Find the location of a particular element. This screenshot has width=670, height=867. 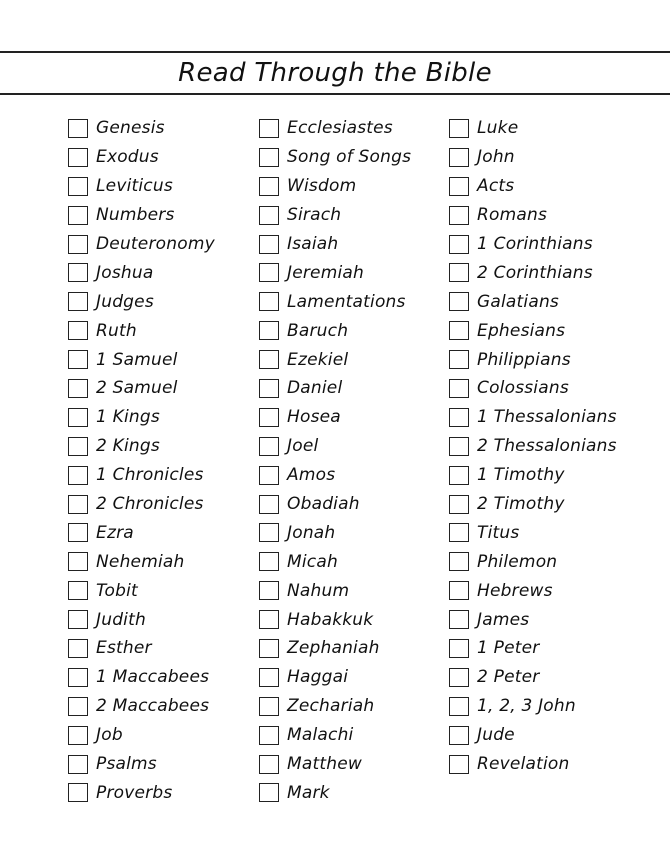

checklist-item: Nahum is located at coordinates (335, 590).